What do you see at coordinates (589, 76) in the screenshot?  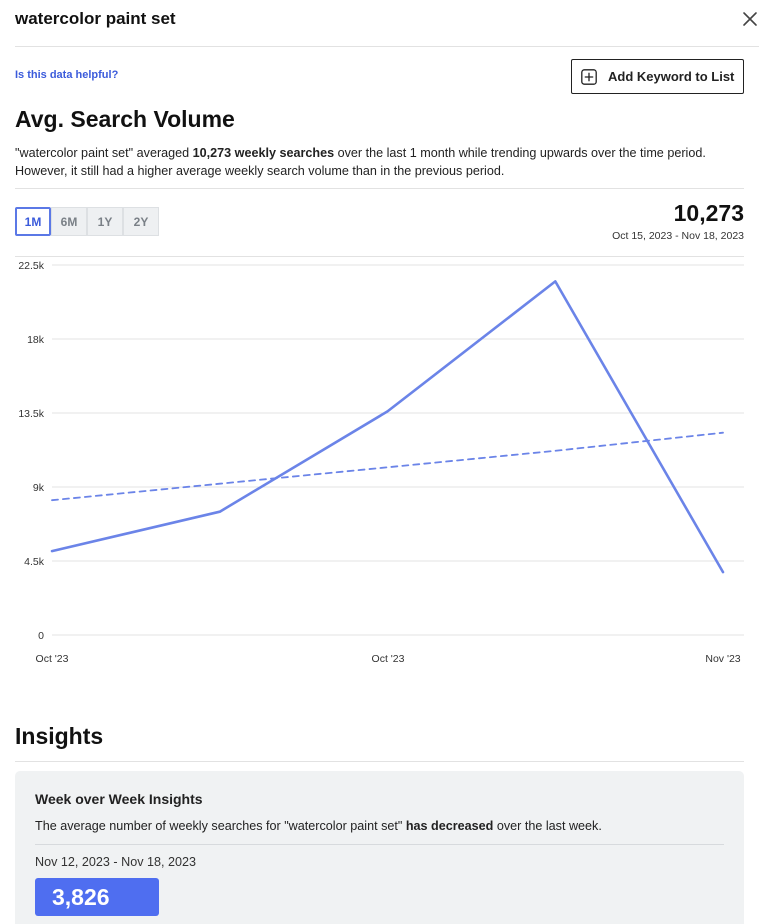 I see `plus-square-icon` at bounding box center [589, 76].